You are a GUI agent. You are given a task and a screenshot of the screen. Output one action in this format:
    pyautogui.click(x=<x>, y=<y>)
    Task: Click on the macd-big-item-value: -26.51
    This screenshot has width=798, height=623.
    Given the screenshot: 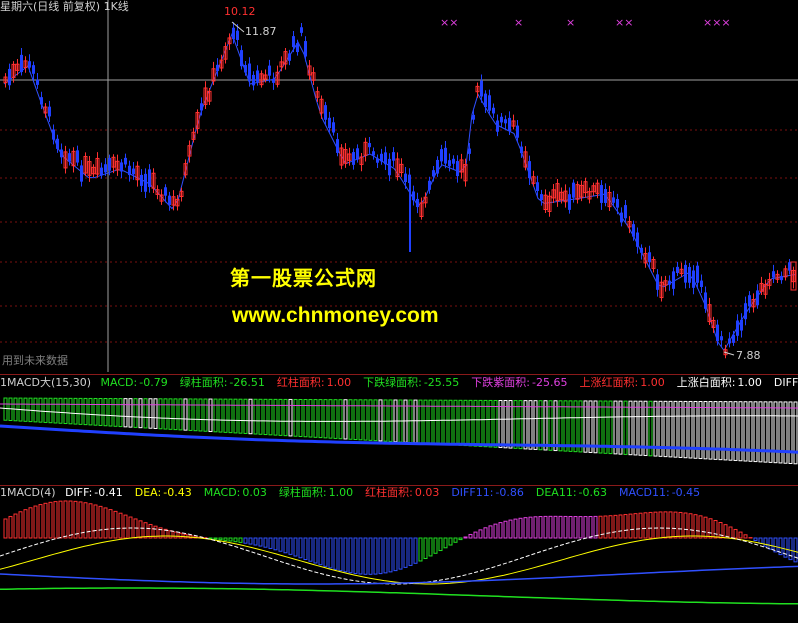 What is the action you would take?
    pyautogui.click(x=247, y=382)
    